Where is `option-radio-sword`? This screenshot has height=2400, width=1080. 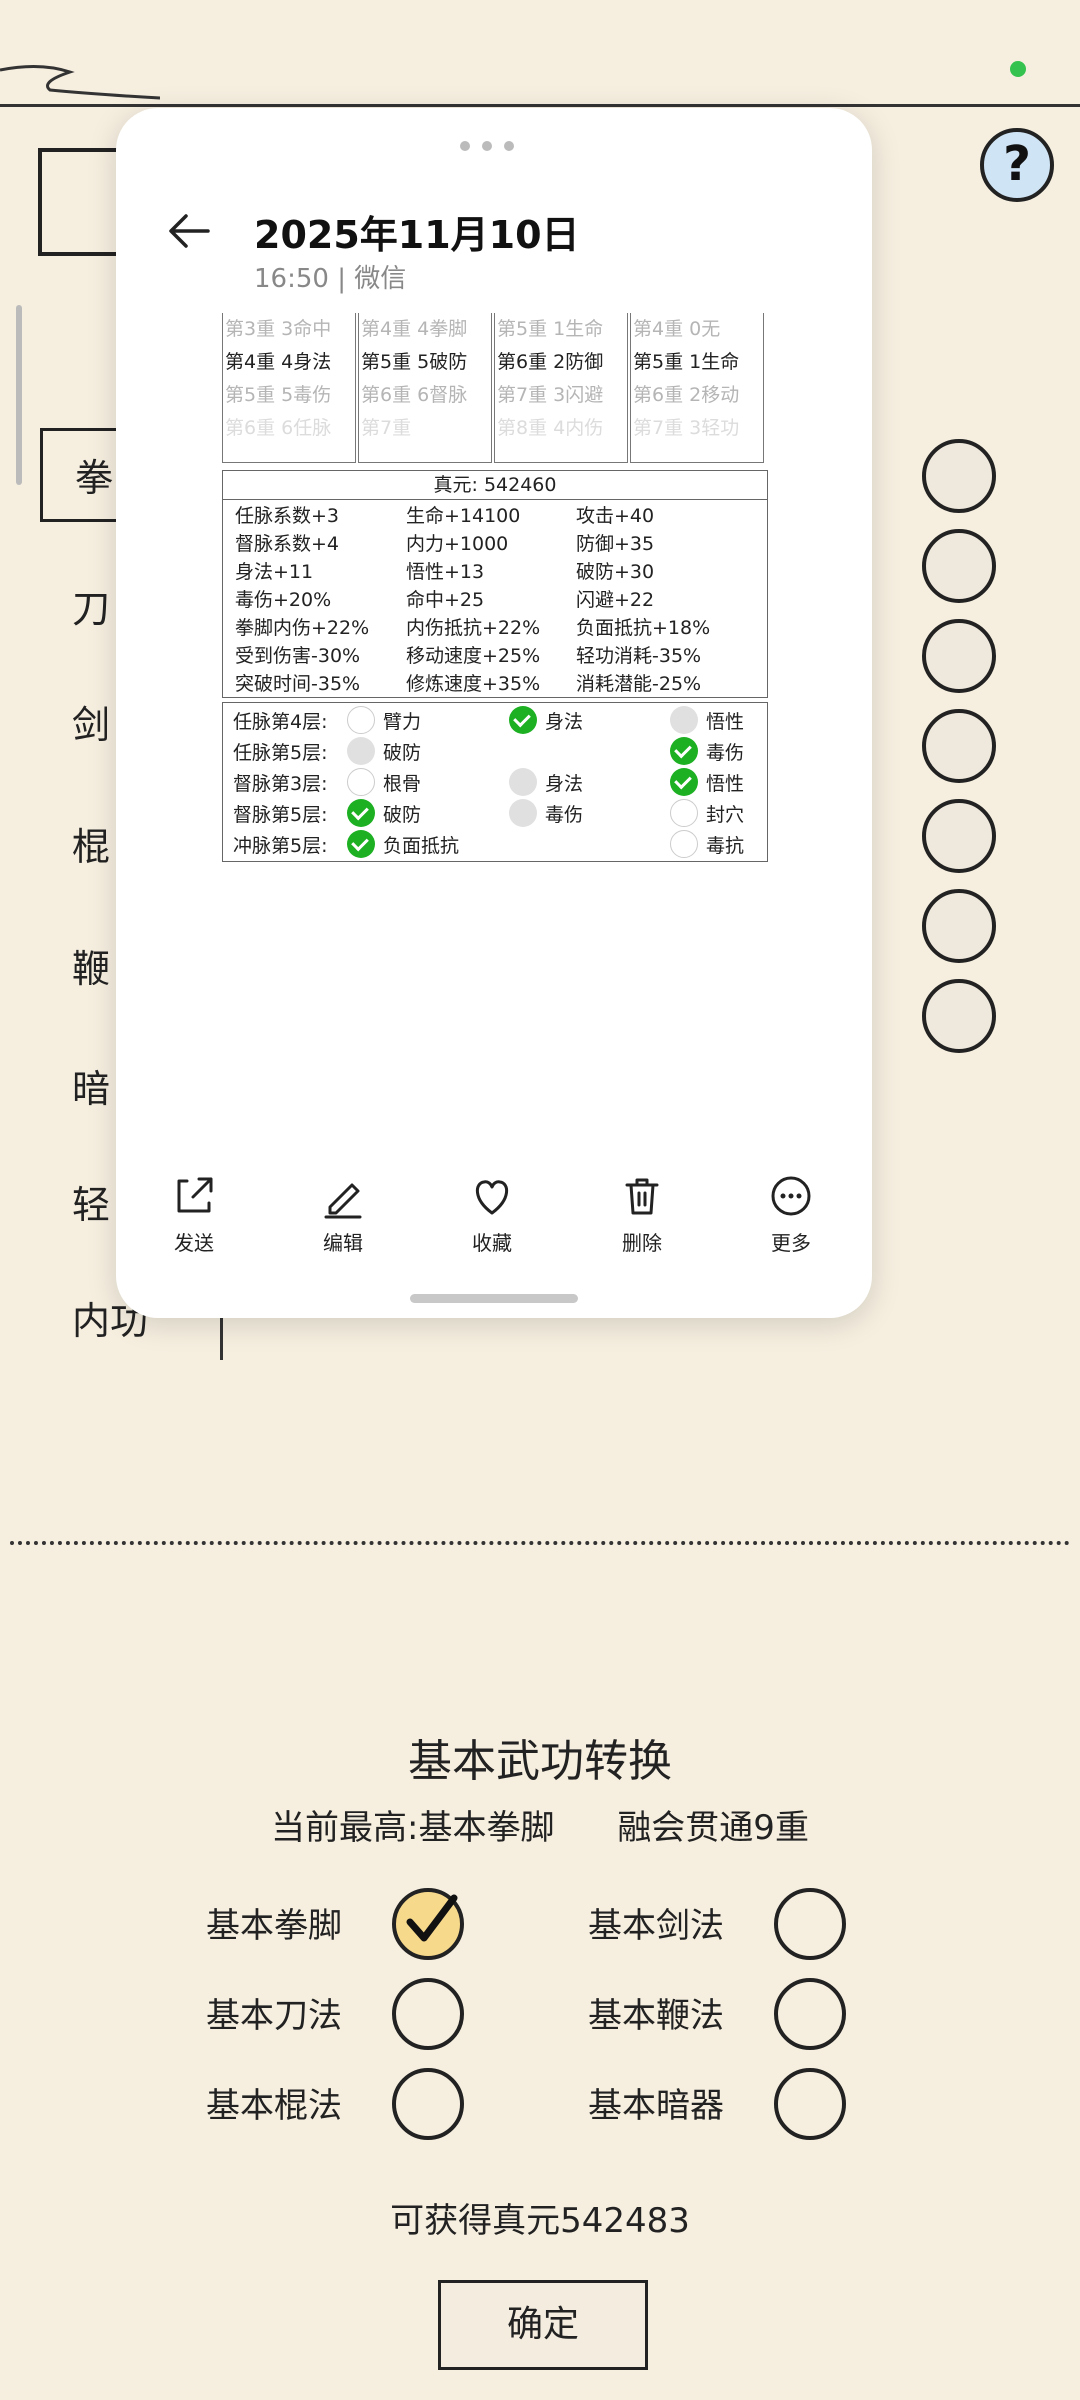 option-radio-sword is located at coordinates (810, 1924).